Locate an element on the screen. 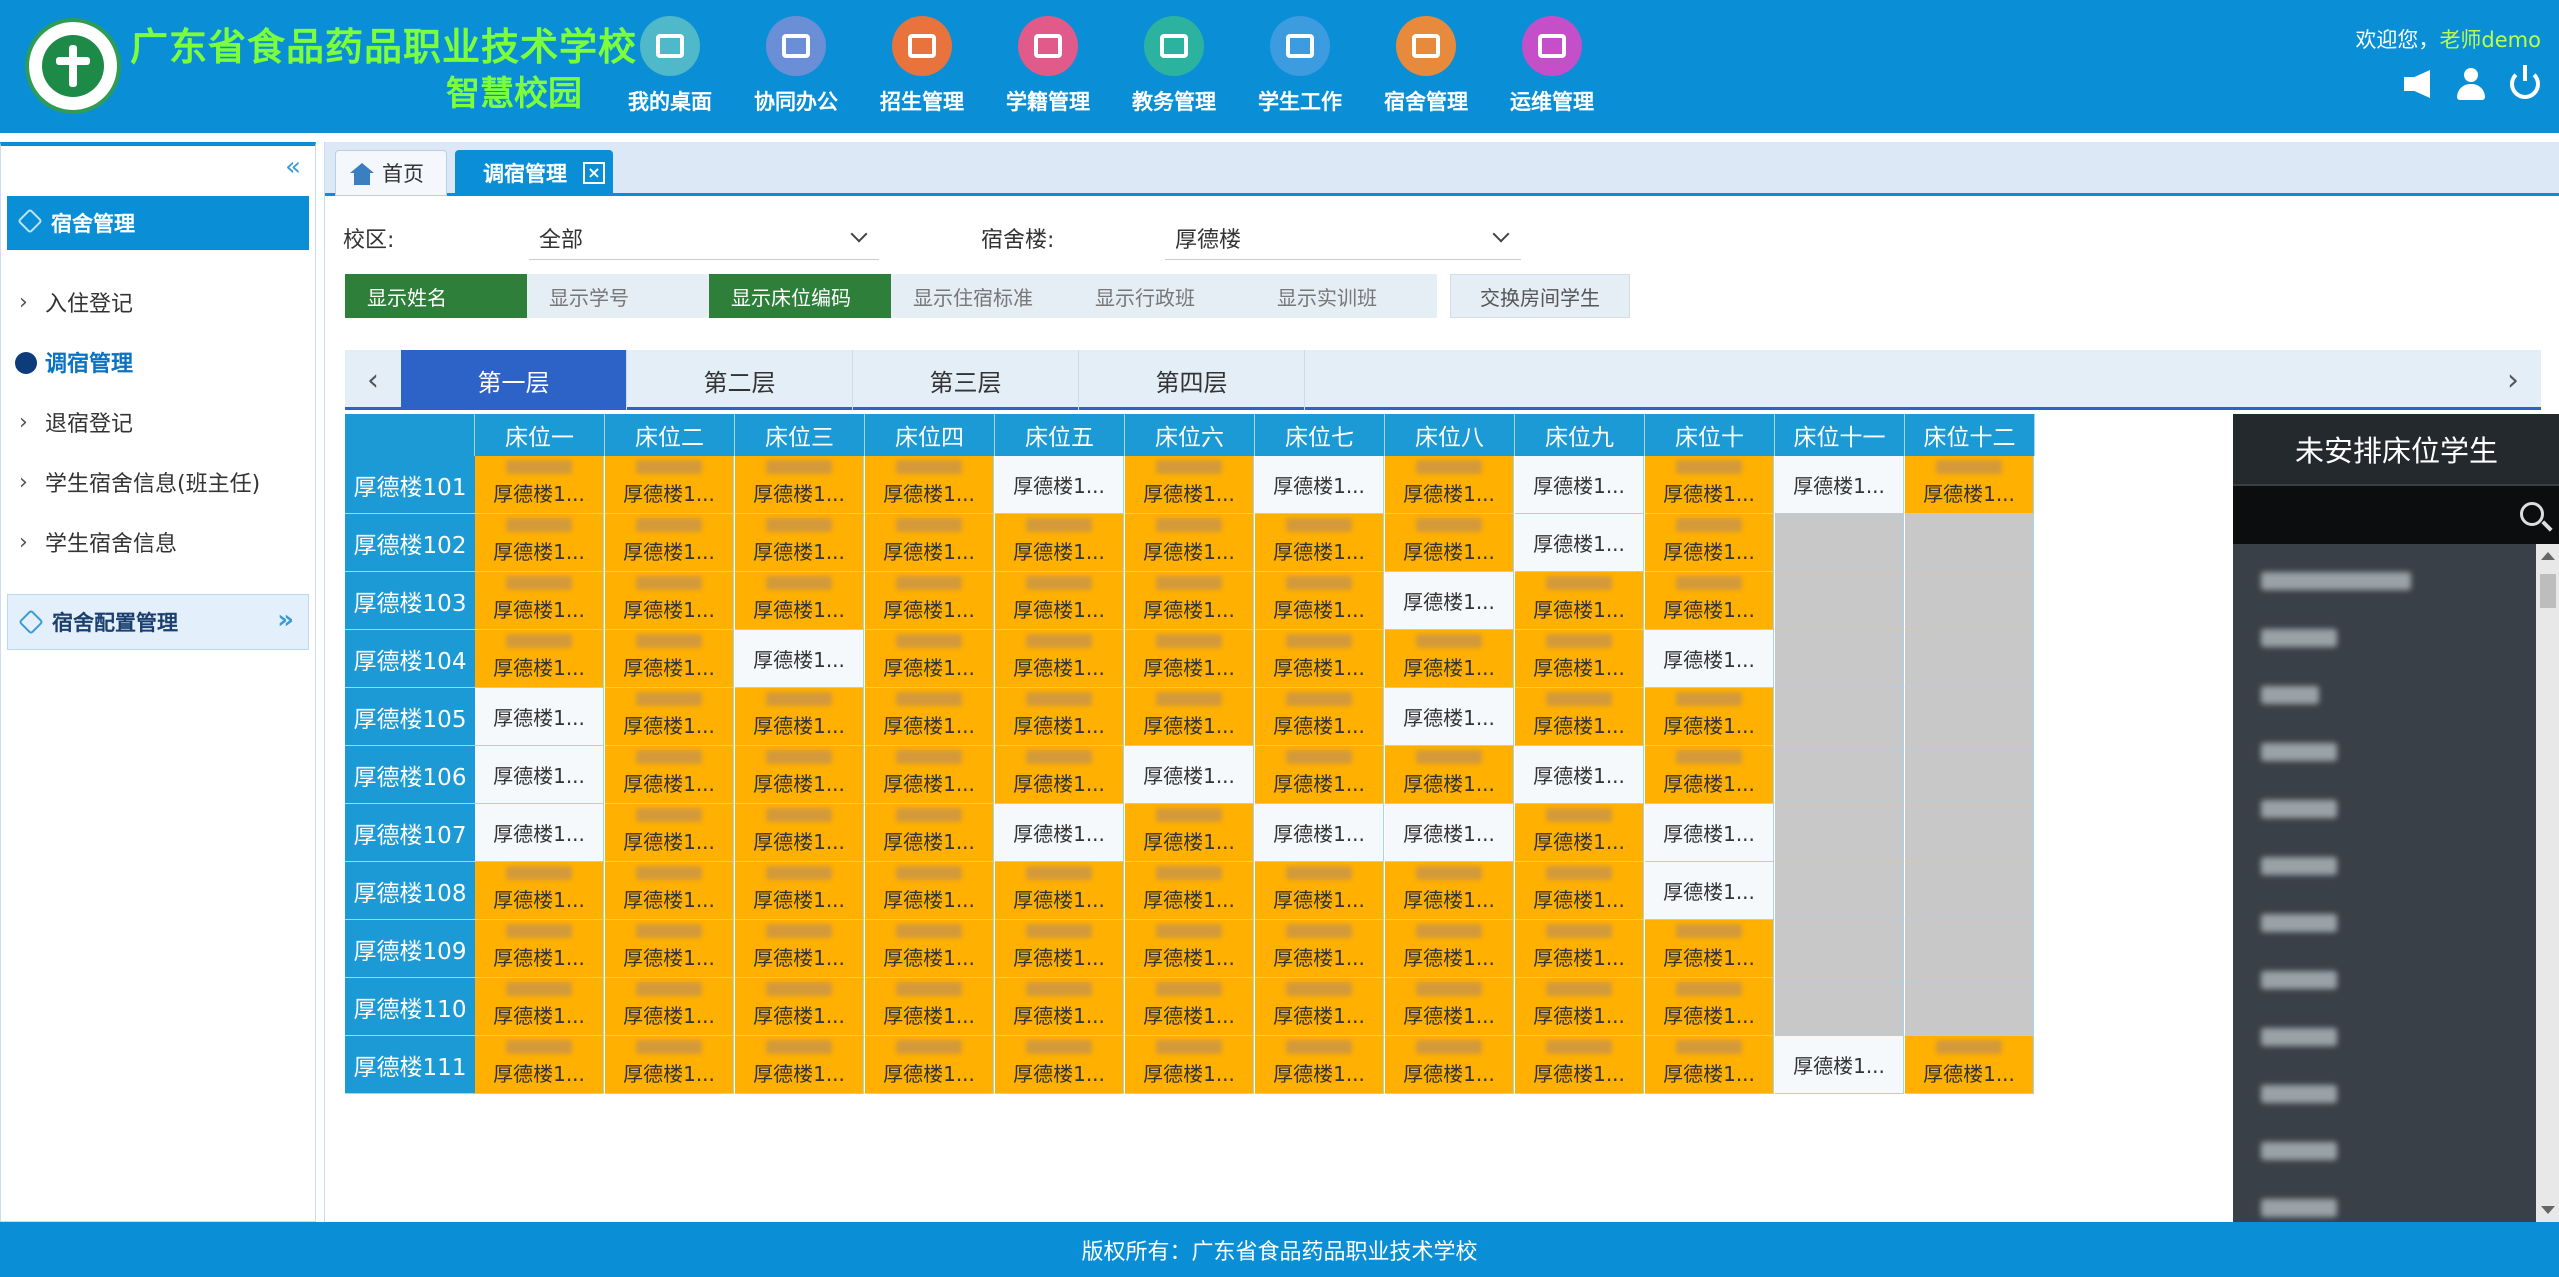 The image size is (2559, 1277). close-tab-button: × is located at coordinates (594, 173).